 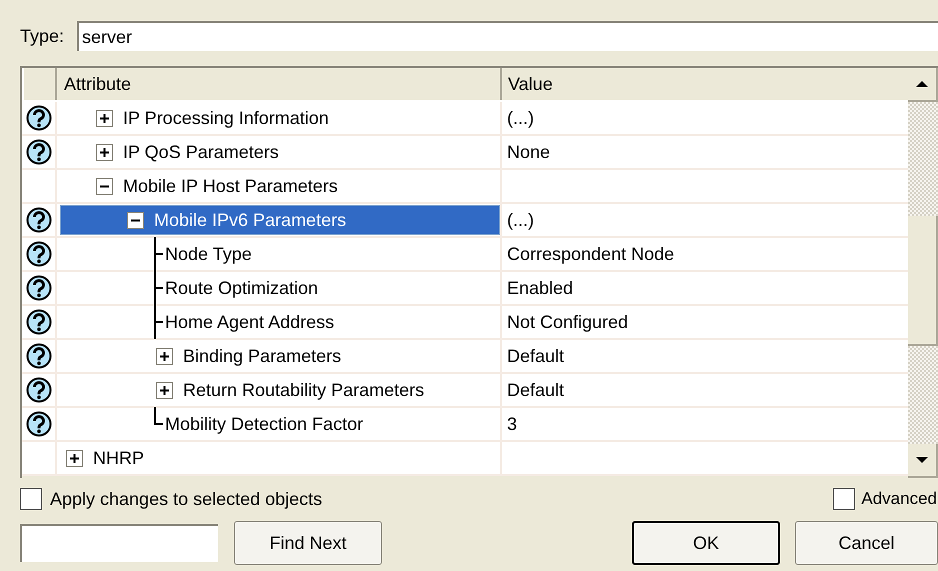 I want to click on tree-item: Return Routability Parameters, so click(x=244, y=390).